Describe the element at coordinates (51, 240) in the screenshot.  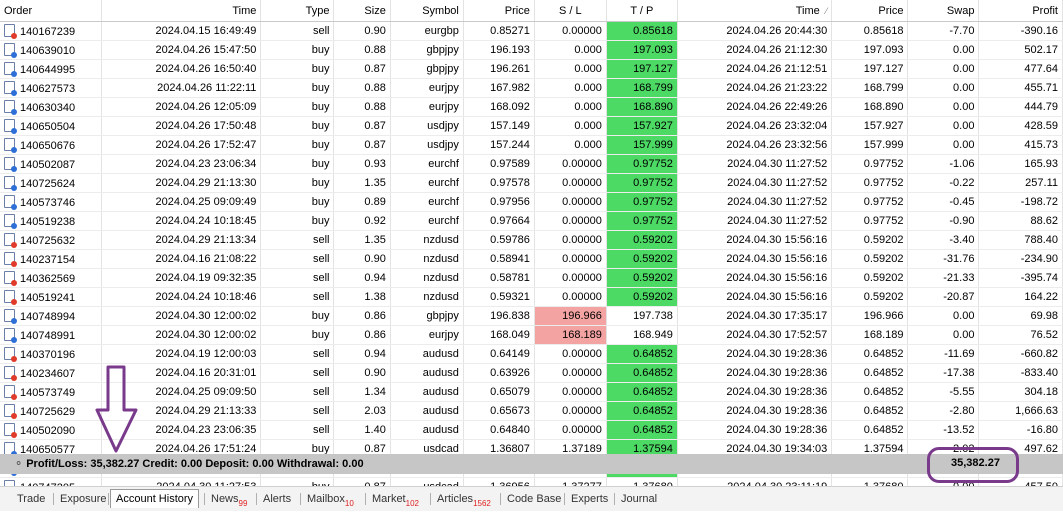
I see `order-cell: 140725632` at that location.